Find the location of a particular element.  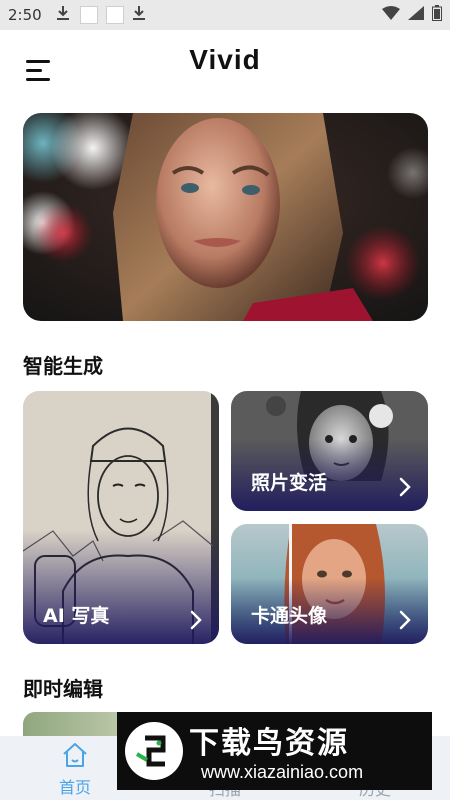

watermark-overlay: 下载鸟资源 www.xiazainiao.com is located at coordinates (274, 751).